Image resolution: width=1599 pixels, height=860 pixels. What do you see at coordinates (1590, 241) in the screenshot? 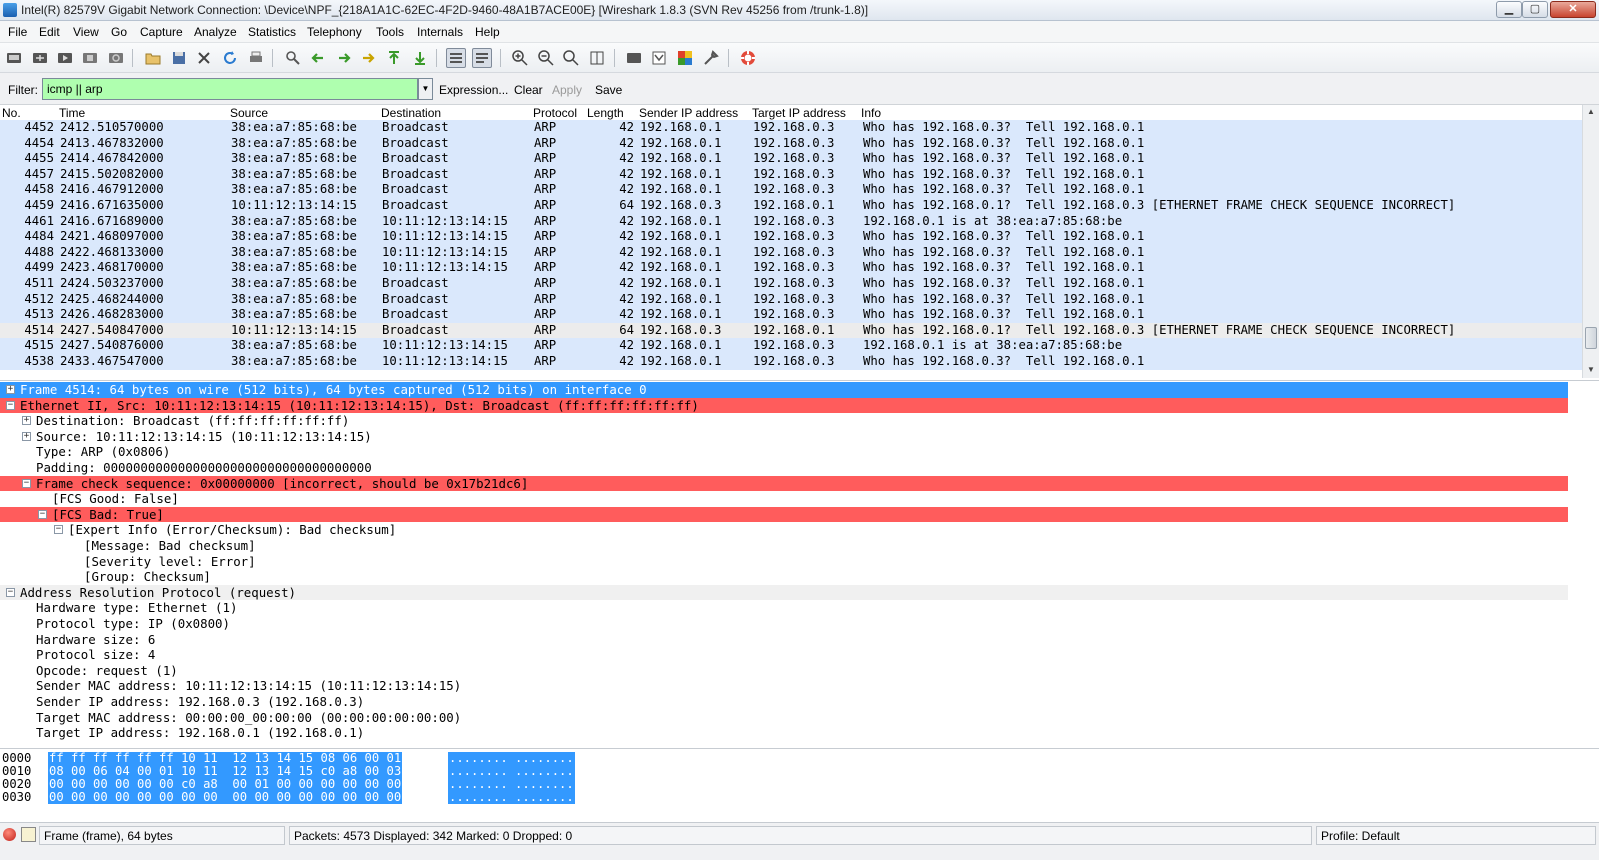
I see `packet-list-scrollbar: ▲ ▼` at bounding box center [1590, 241].